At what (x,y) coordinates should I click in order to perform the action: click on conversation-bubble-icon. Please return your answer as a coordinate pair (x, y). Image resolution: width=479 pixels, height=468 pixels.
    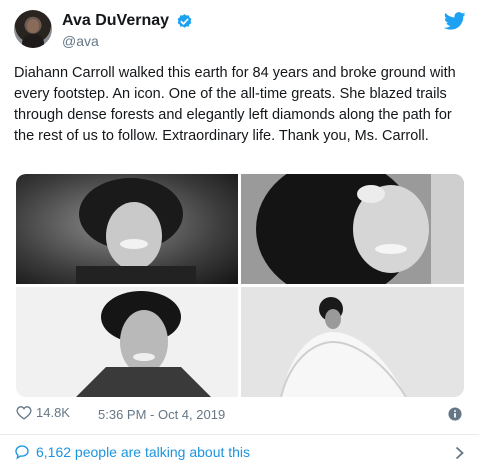
    Looking at the image, I should click on (22, 452).